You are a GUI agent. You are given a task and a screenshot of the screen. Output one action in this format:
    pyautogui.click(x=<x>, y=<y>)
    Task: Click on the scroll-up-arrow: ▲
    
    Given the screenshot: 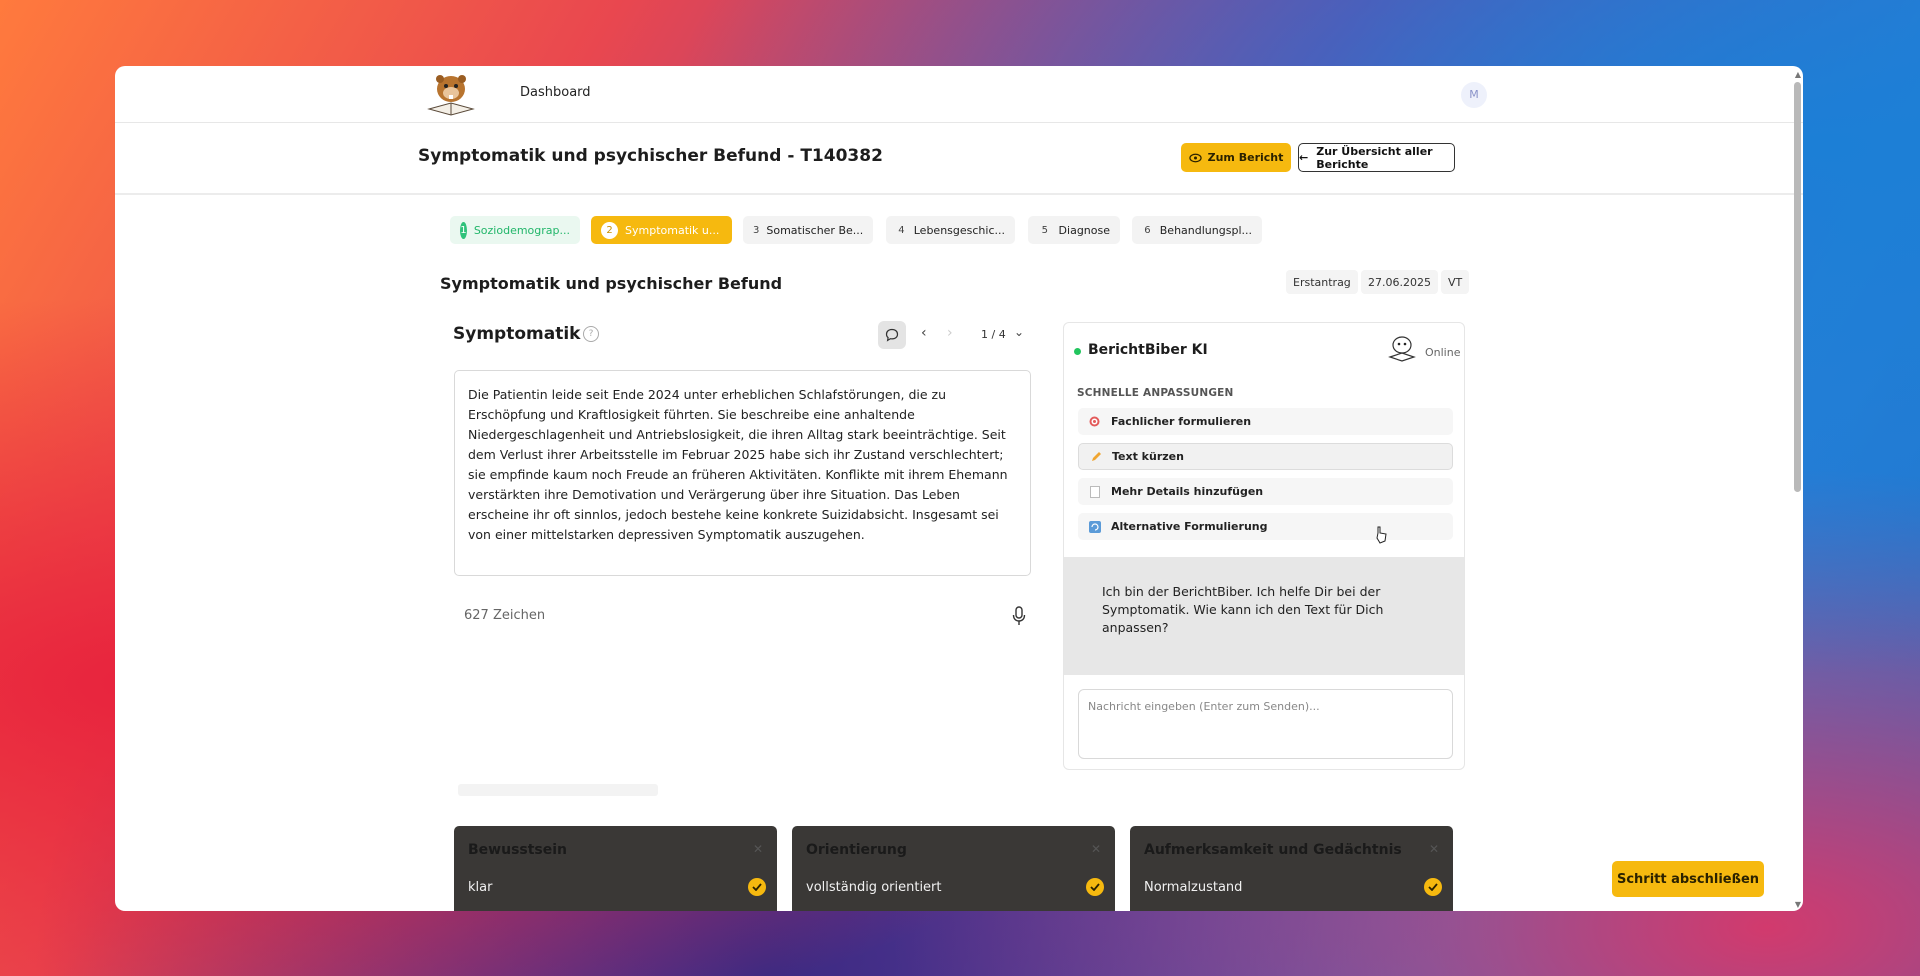 What is the action you would take?
    pyautogui.click(x=1798, y=74)
    